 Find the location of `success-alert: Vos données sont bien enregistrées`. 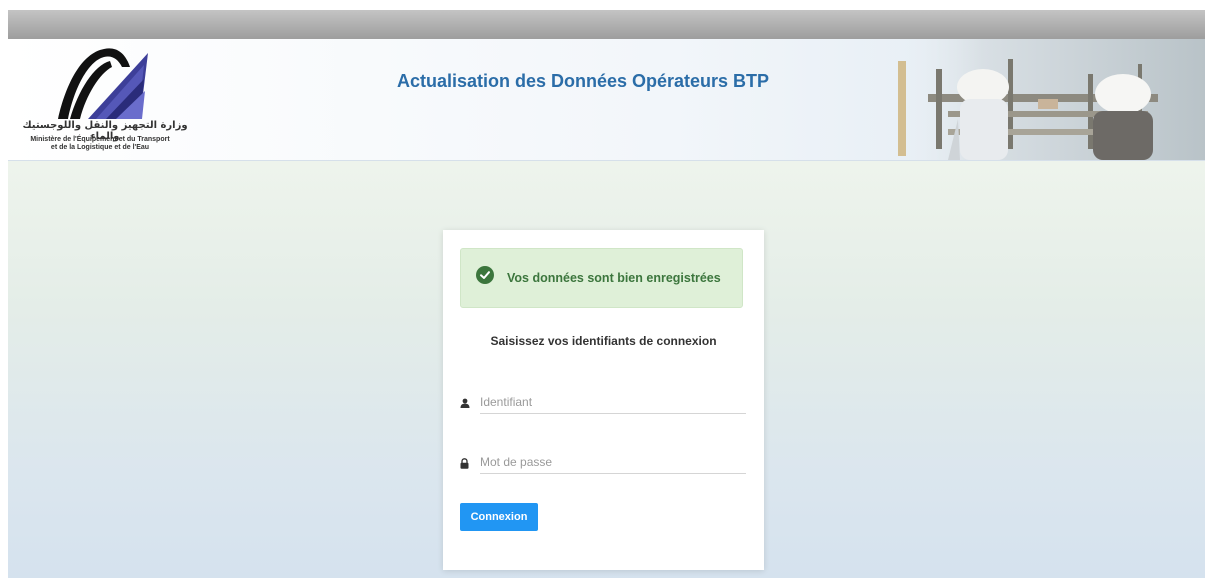

success-alert: Vos données sont bien enregistrées is located at coordinates (601, 278).